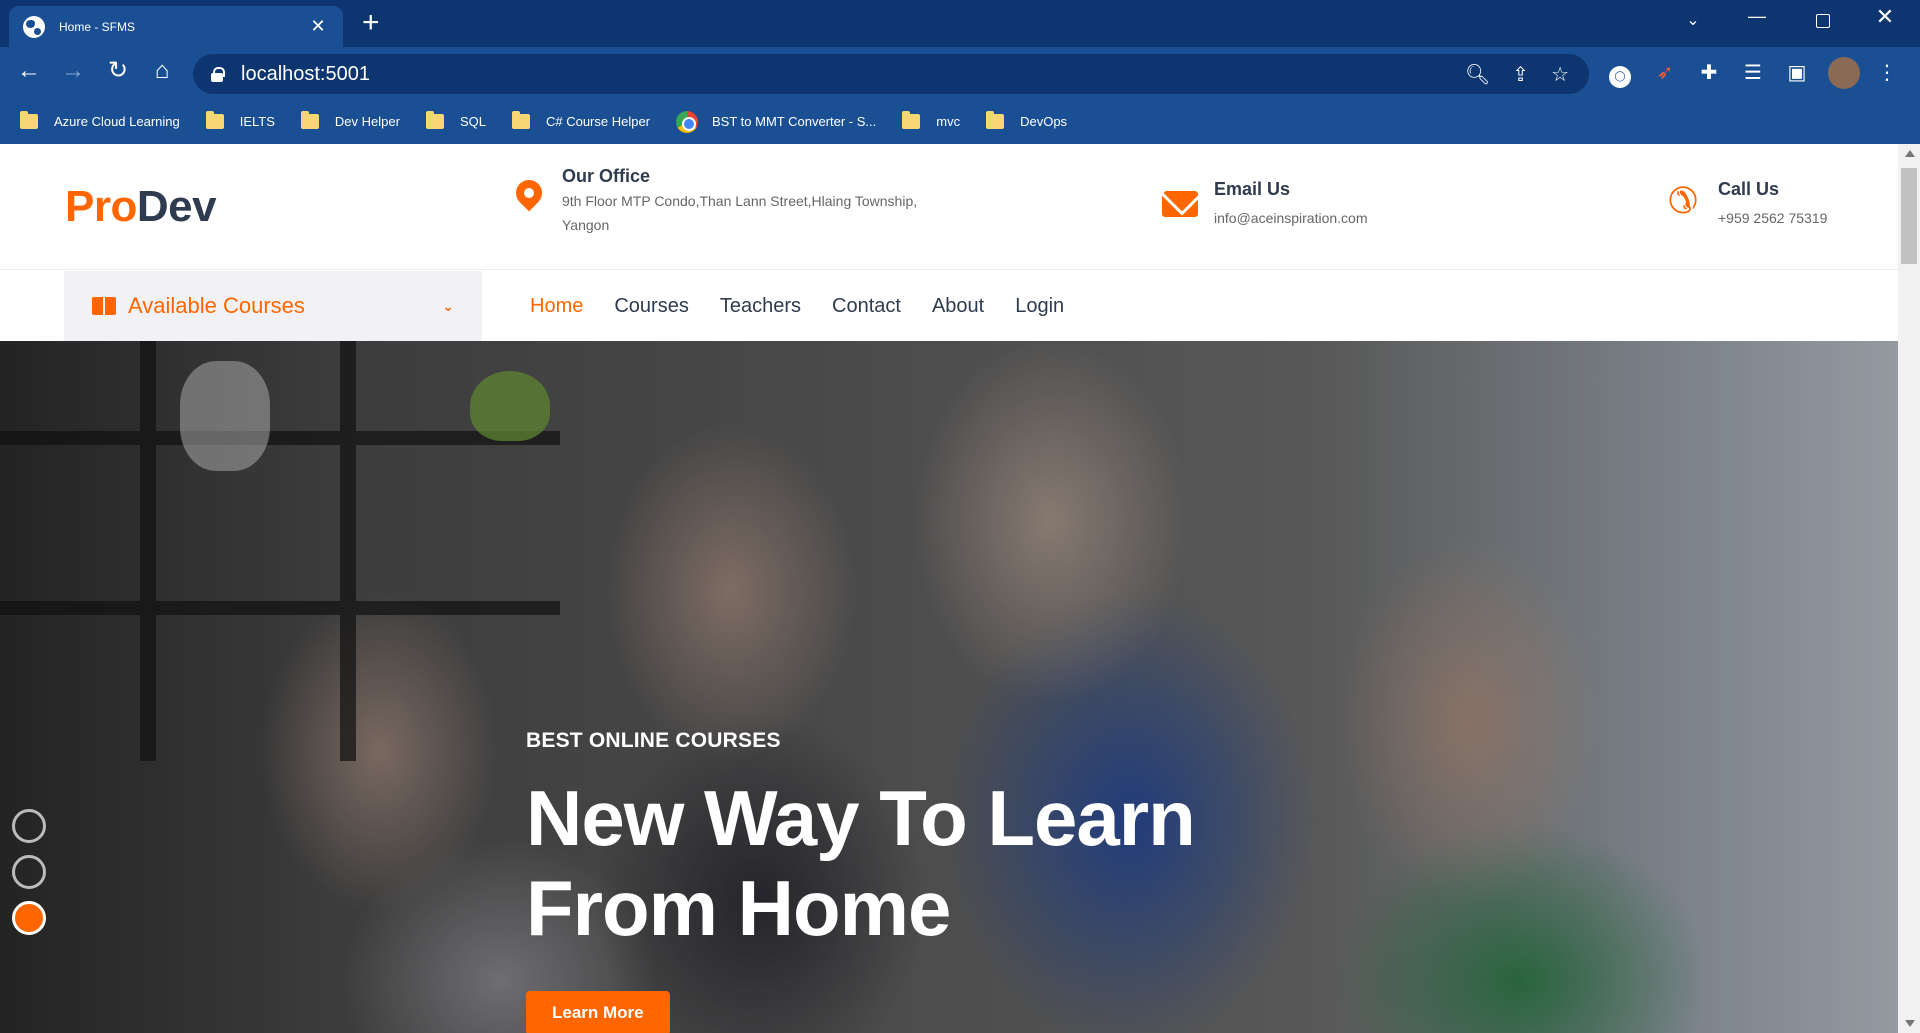  I want to click on available-courses-label: Available Courses, so click(216, 305).